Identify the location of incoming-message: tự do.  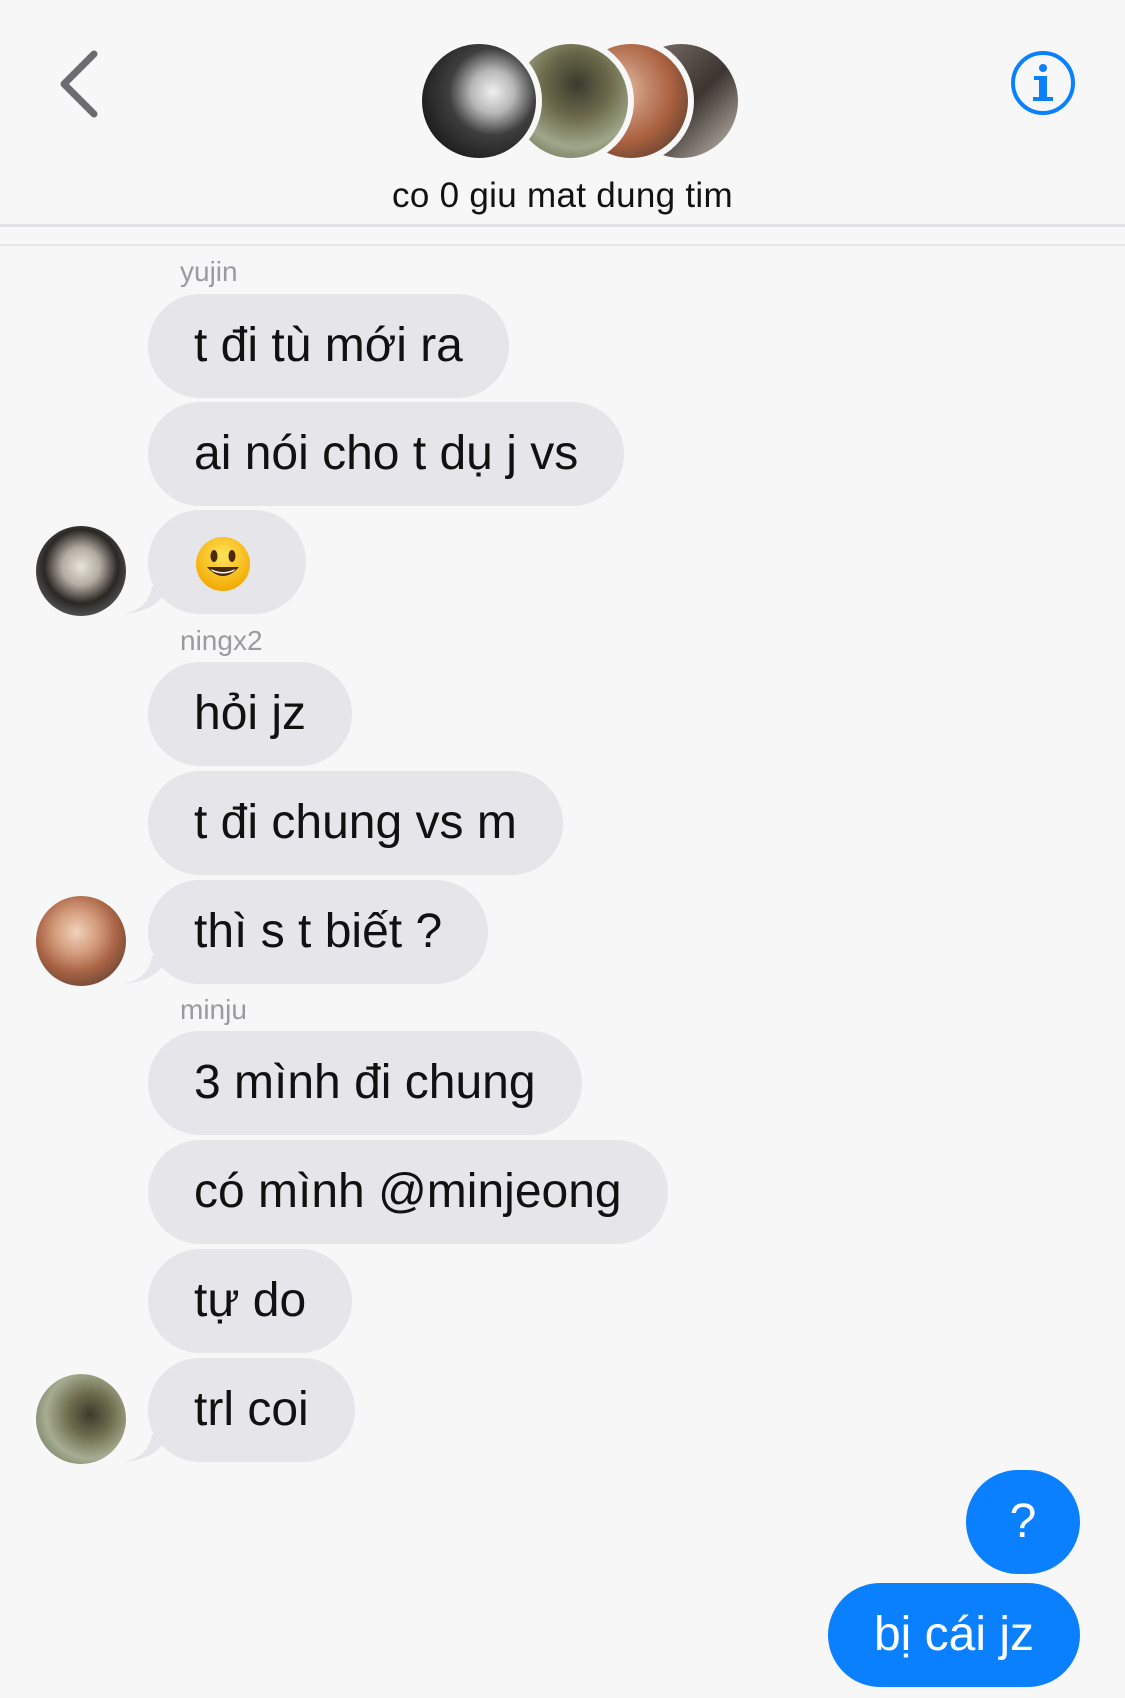
(250, 1301).